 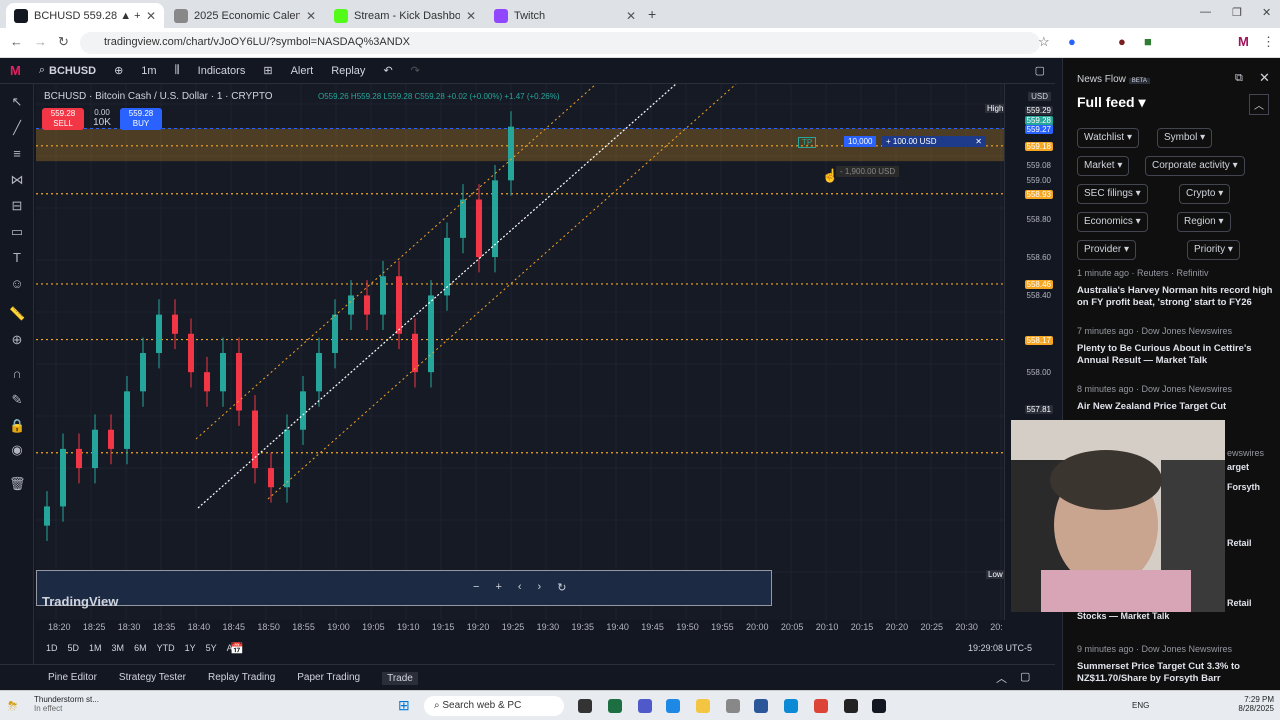 What do you see at coordinates (879, 706) in the screenshot?
I see `tradingview-icon` at bounding box center [879, 706].